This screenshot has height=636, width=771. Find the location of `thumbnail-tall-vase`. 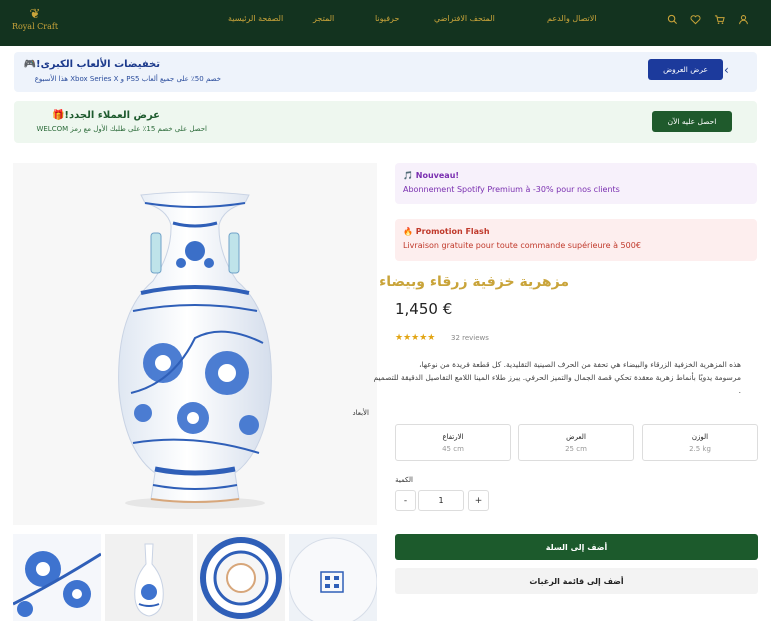

thumbnail-tall-vase is located at coordinates (149, 577).